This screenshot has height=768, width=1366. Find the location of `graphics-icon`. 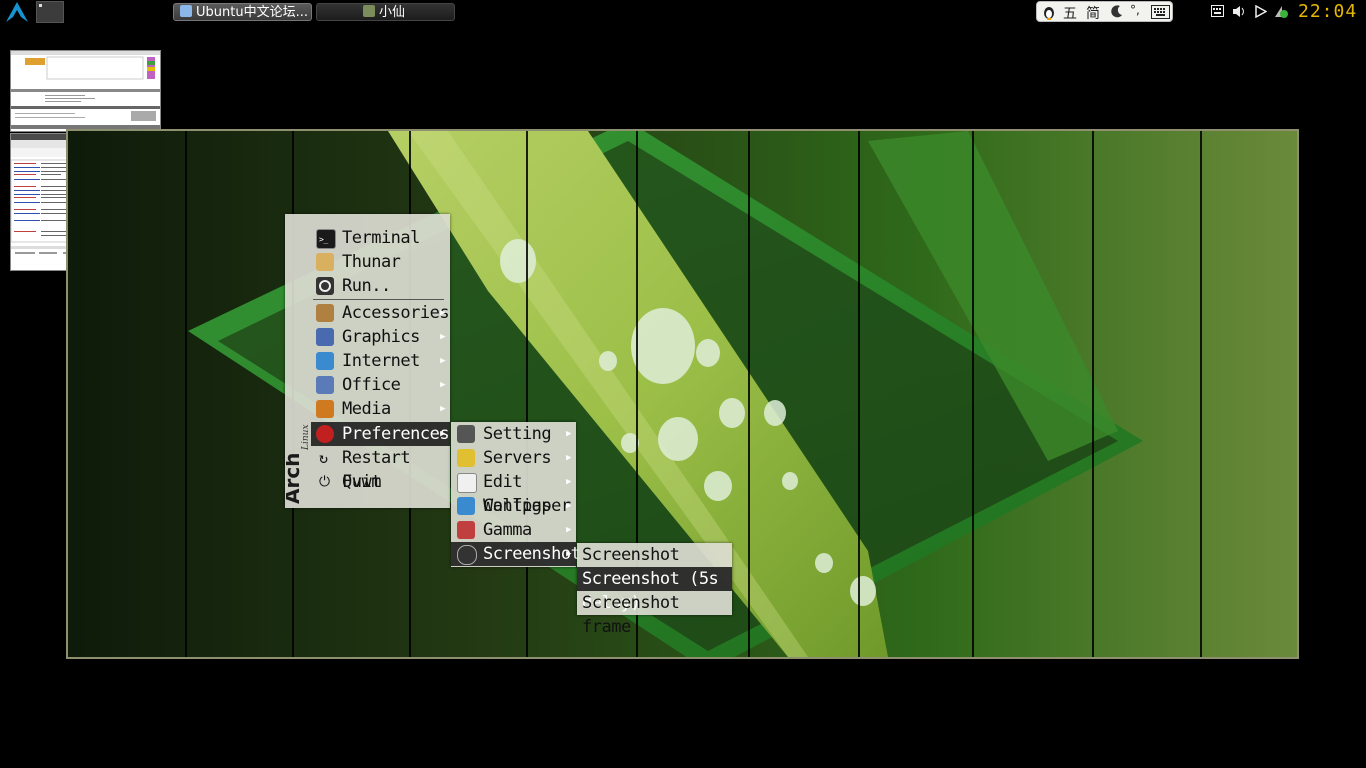

graphics-icon is located at coordinates (325, 337).